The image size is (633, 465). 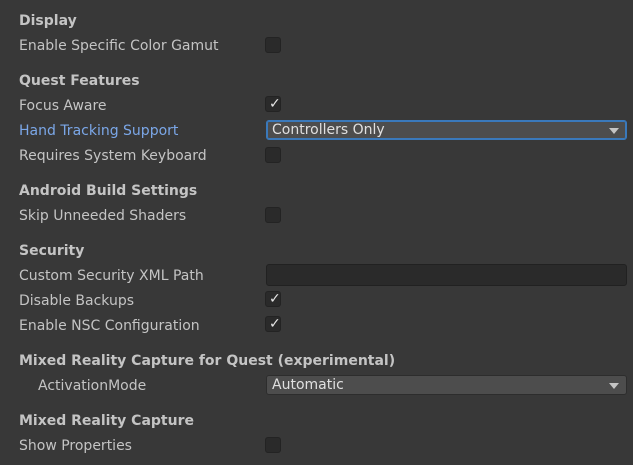 I want to click on activation-mode-label: ActivationMode, so click(x=92, y=386).